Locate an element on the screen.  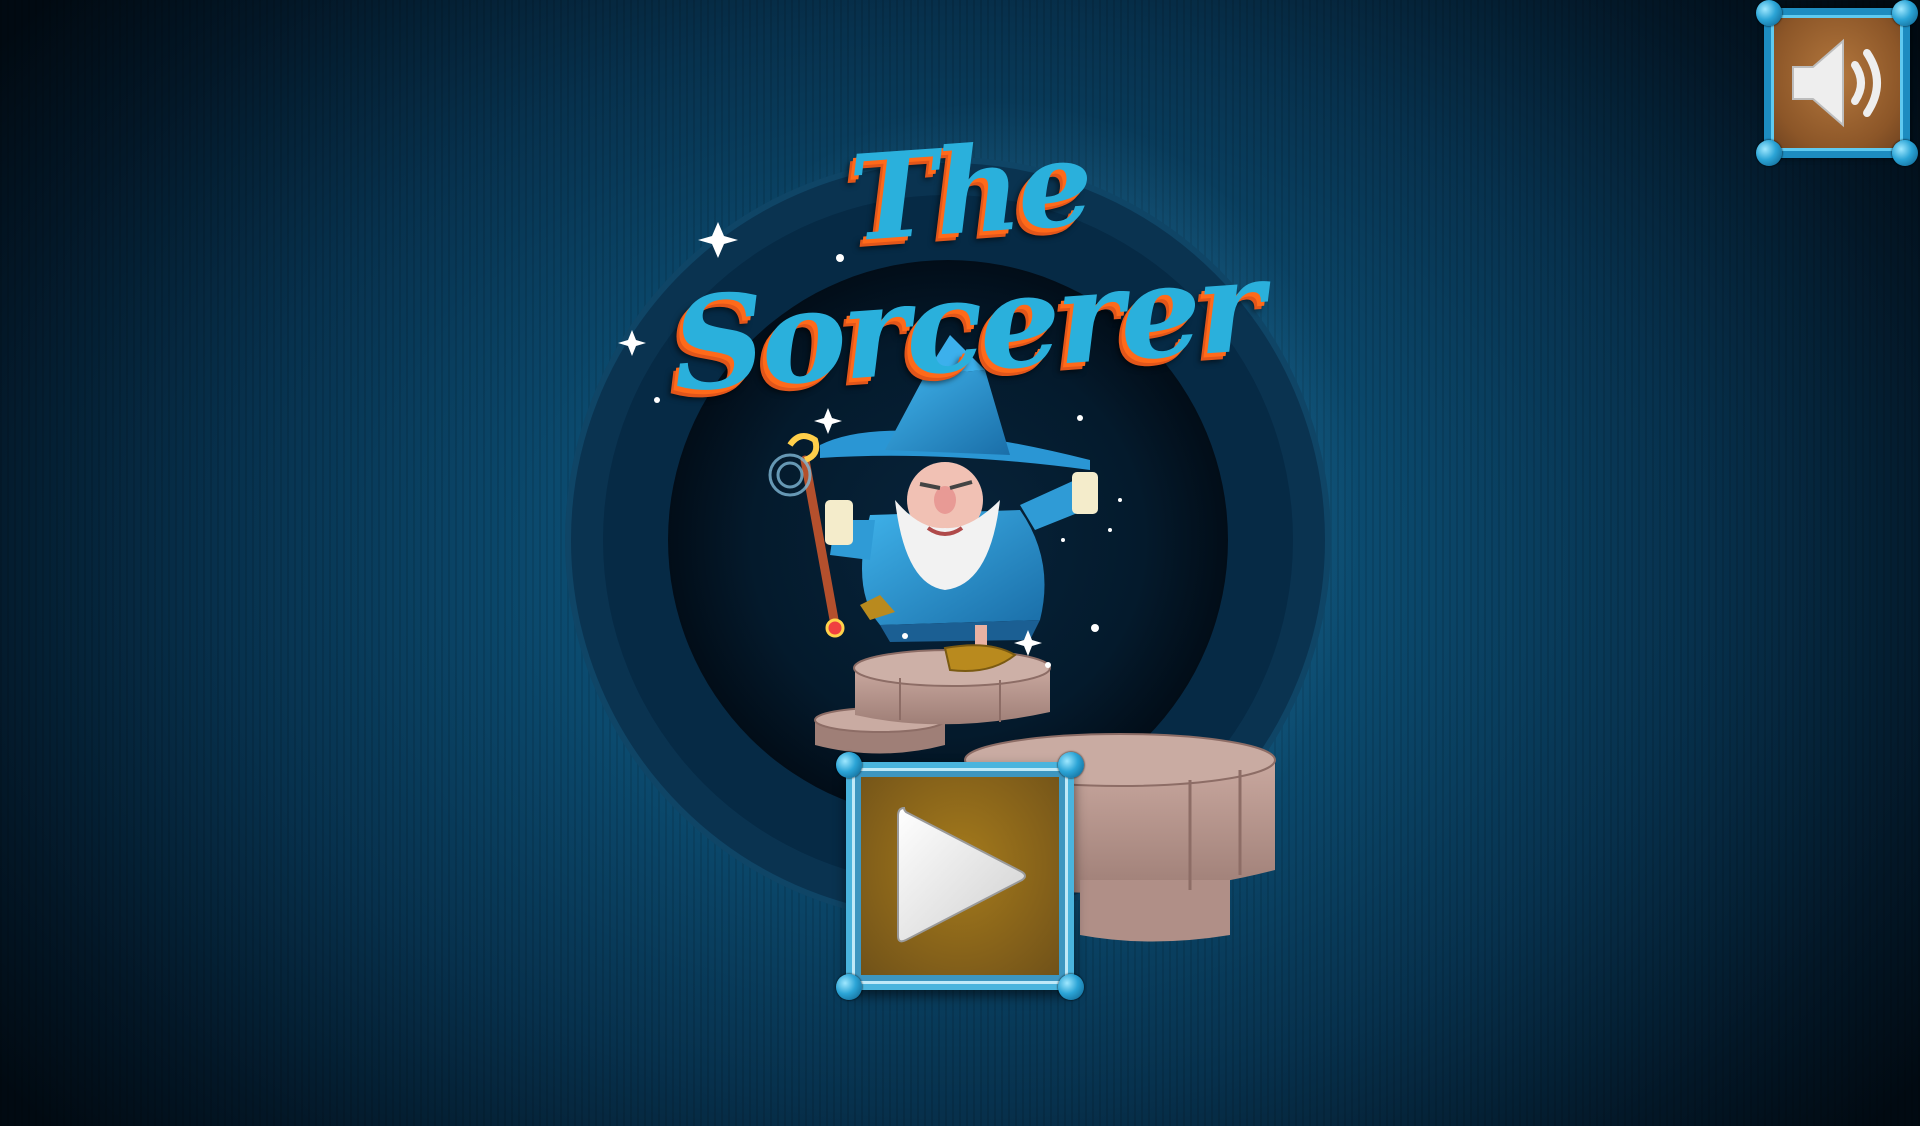
play-button is located at coordinates (960, 876).